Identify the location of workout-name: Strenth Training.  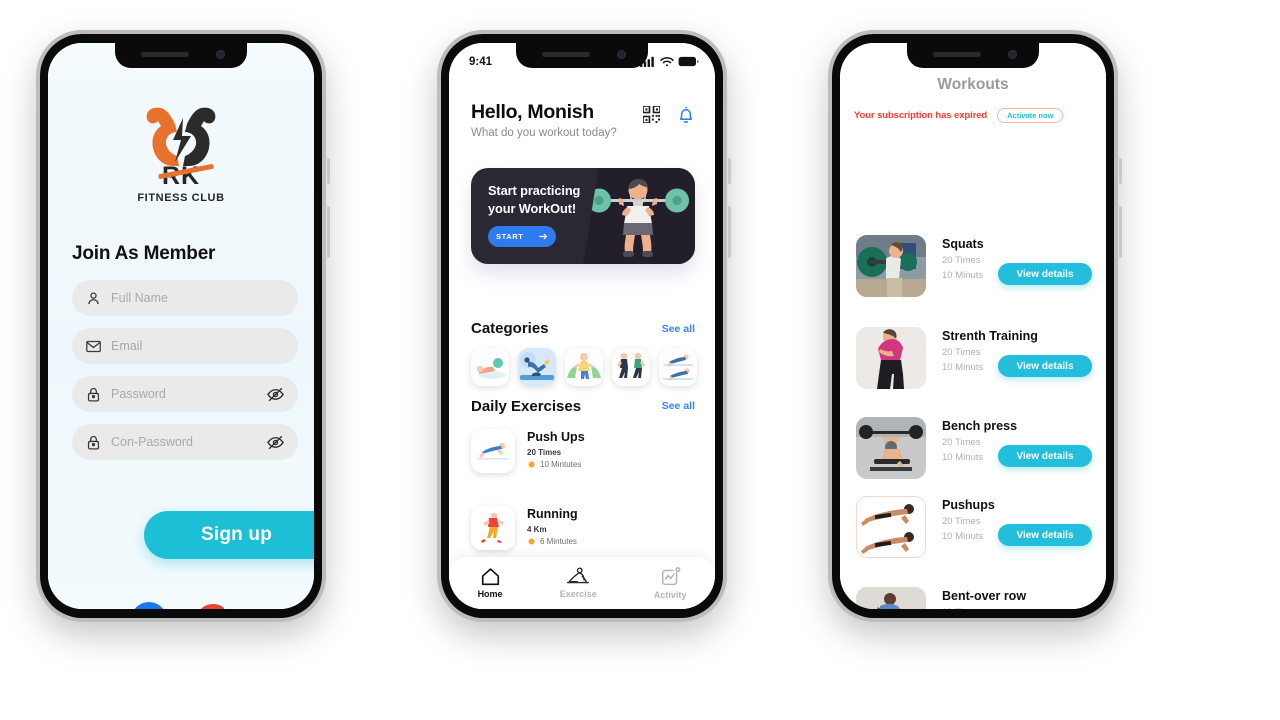
(990, 336).